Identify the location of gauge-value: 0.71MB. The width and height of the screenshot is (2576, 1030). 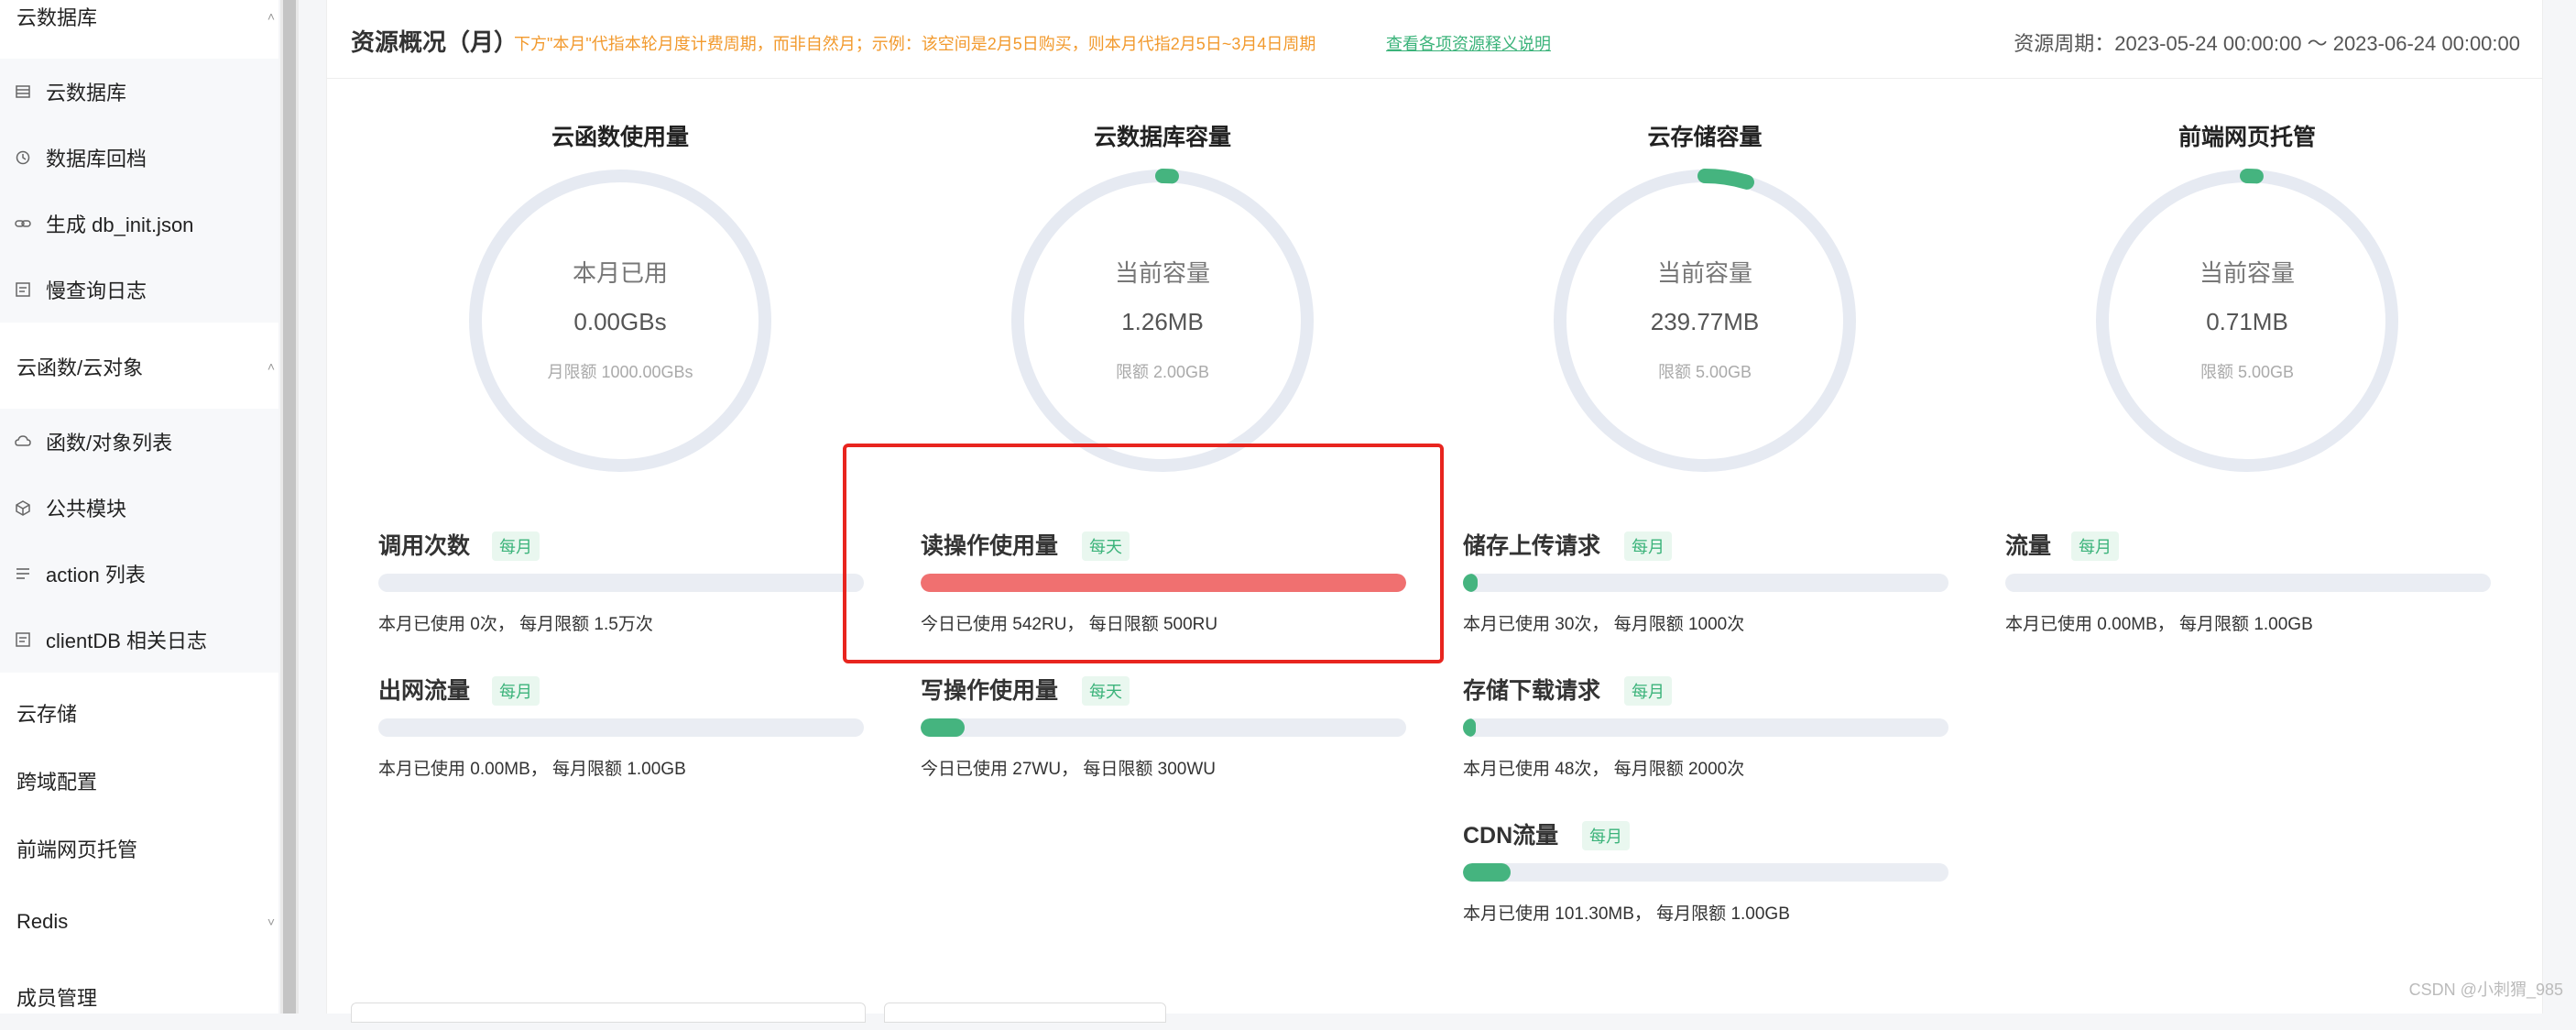
(2247, 321).